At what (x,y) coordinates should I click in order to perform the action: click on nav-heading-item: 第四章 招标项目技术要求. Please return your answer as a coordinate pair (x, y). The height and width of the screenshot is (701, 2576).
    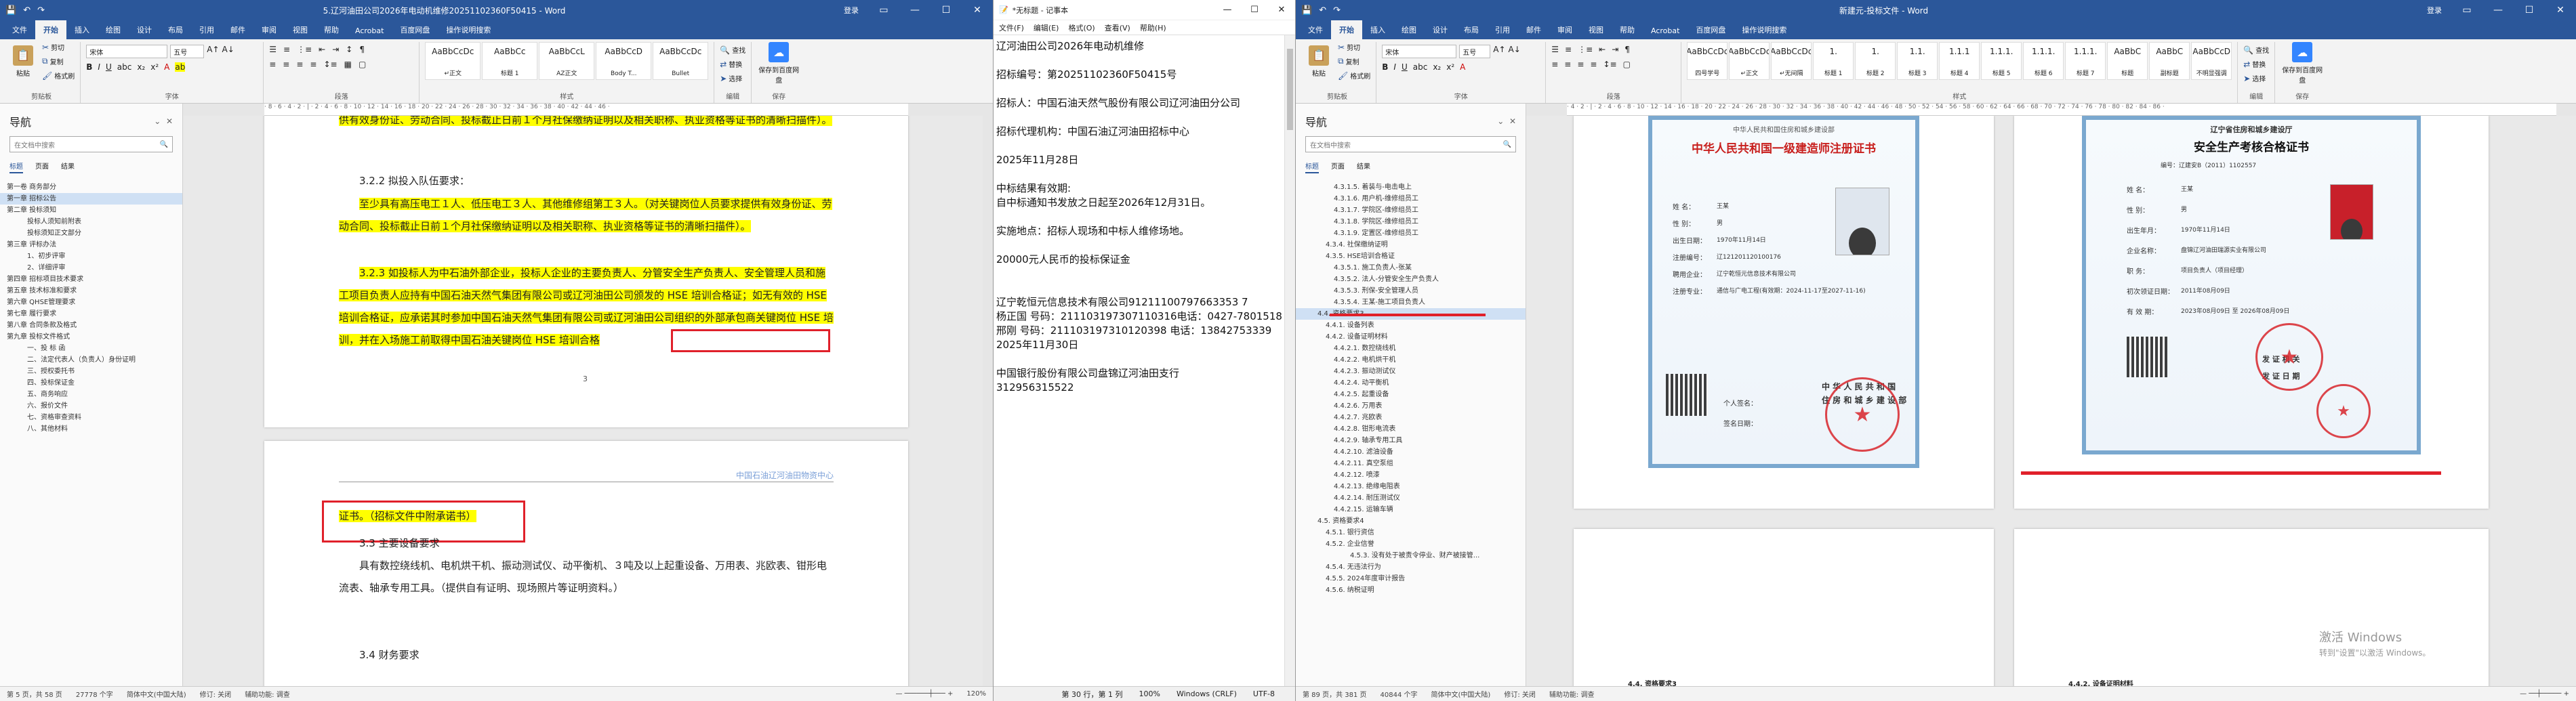
    Looking at the image, I should click on (91, 279).